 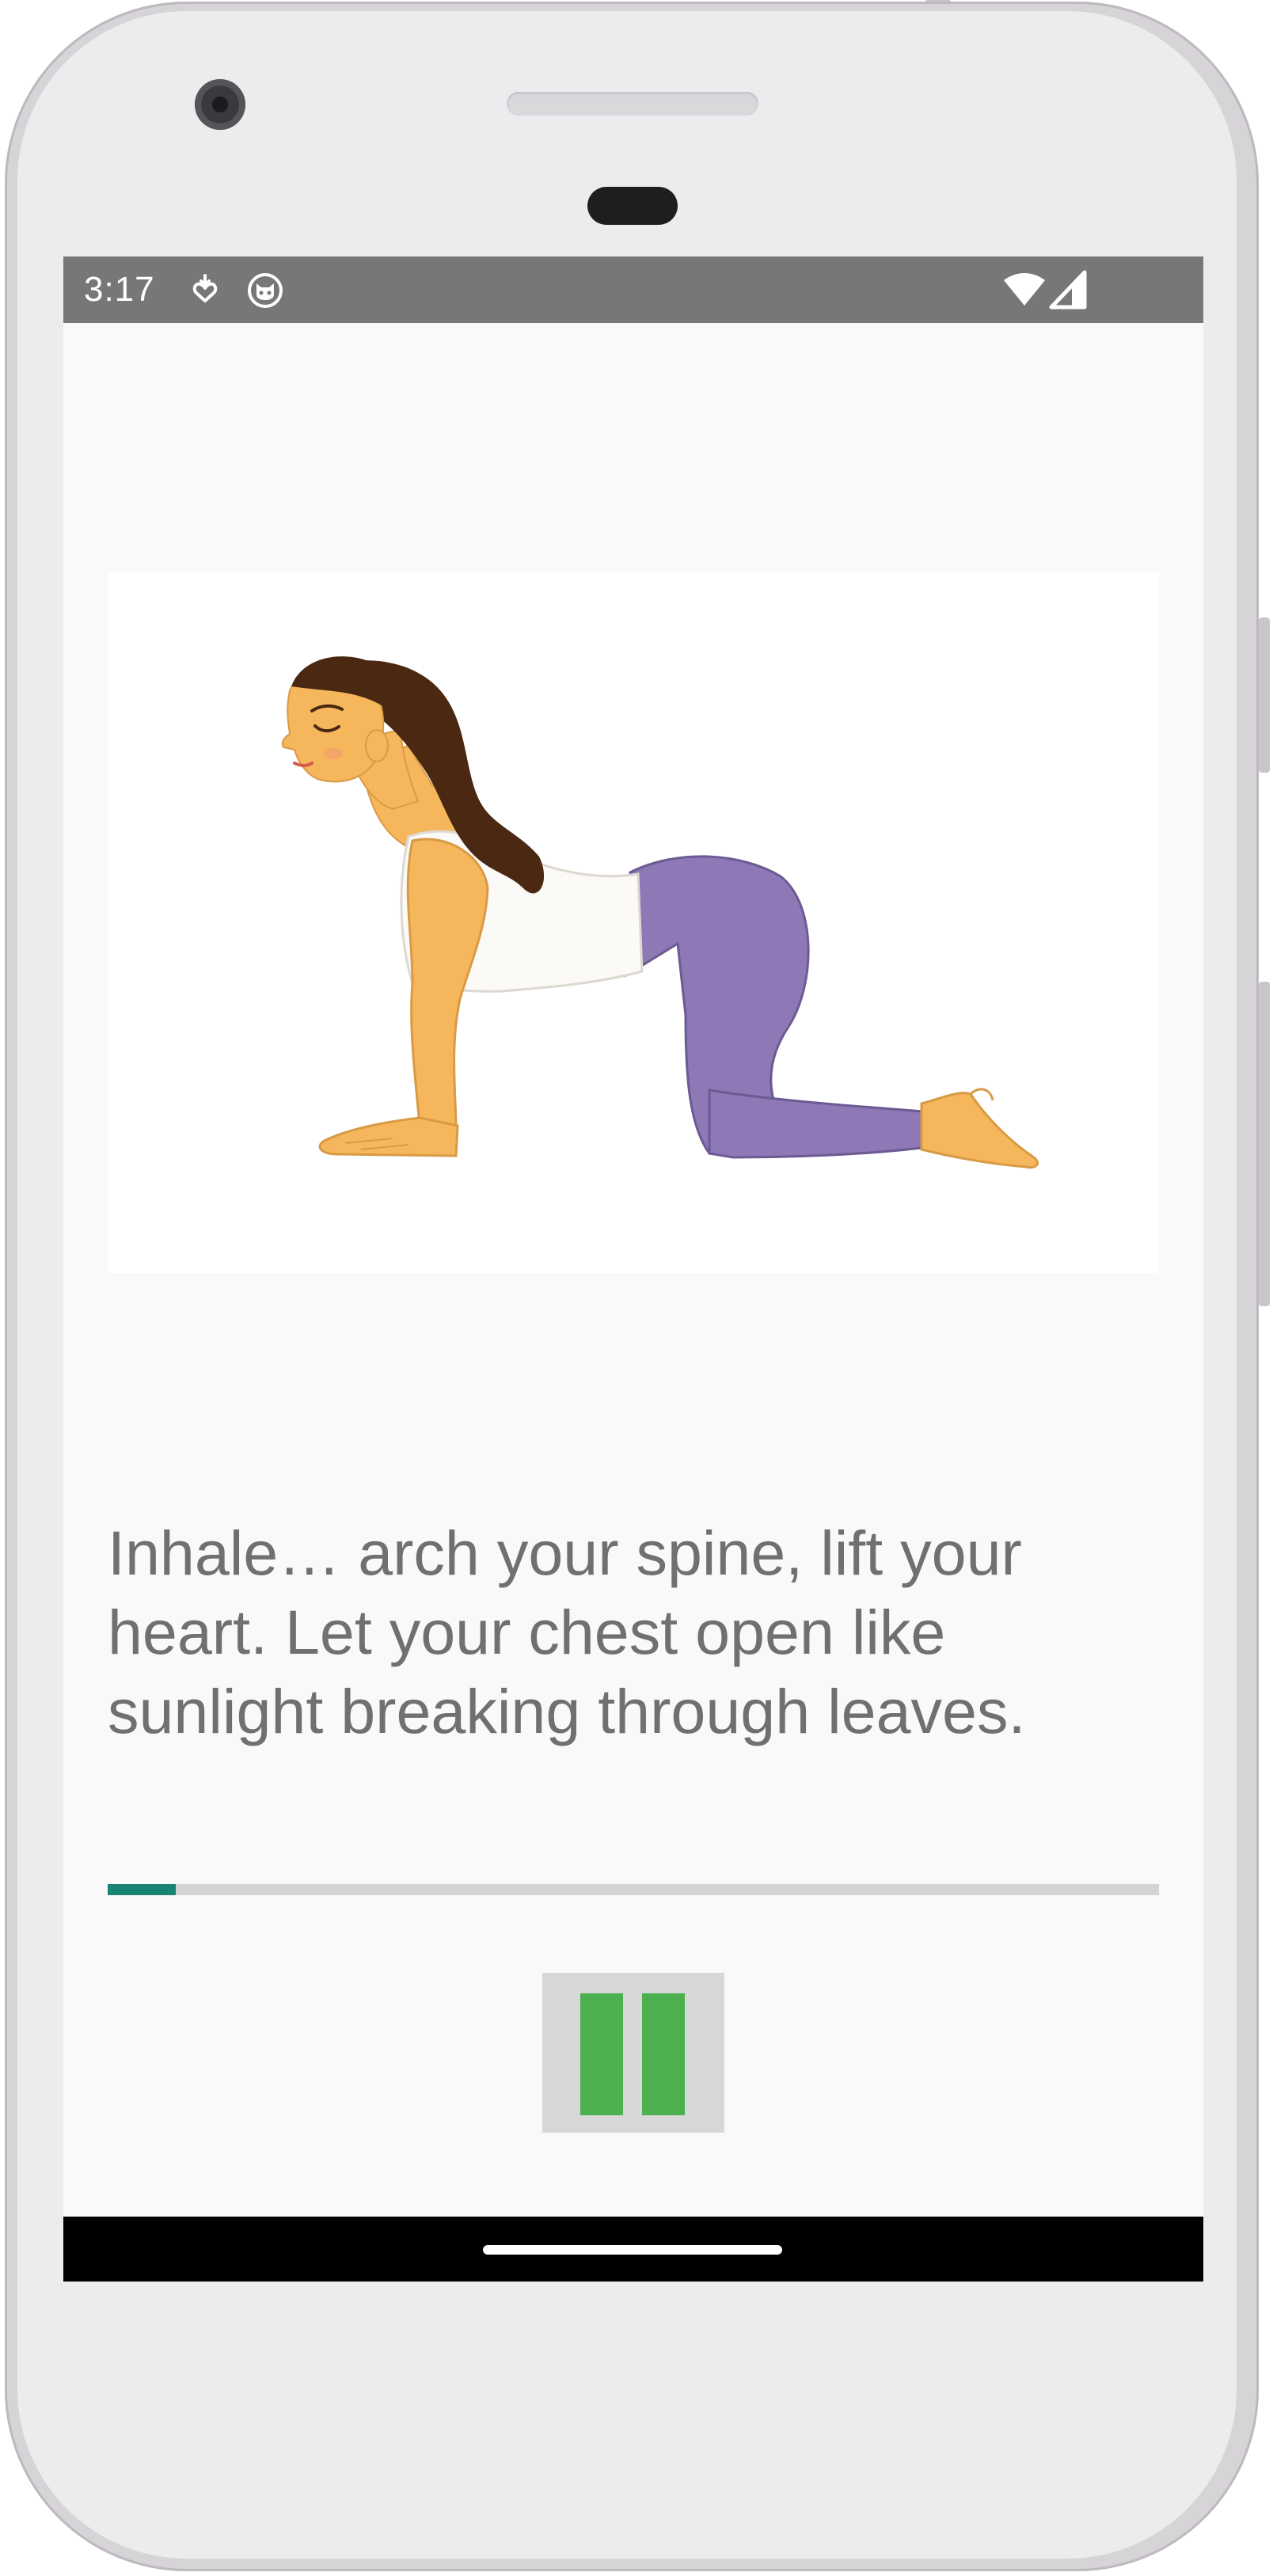 What do you see at coordinates (632, 104) in the screenshot?
I see `earpiece-speaker` at bounding box center [632, 104].